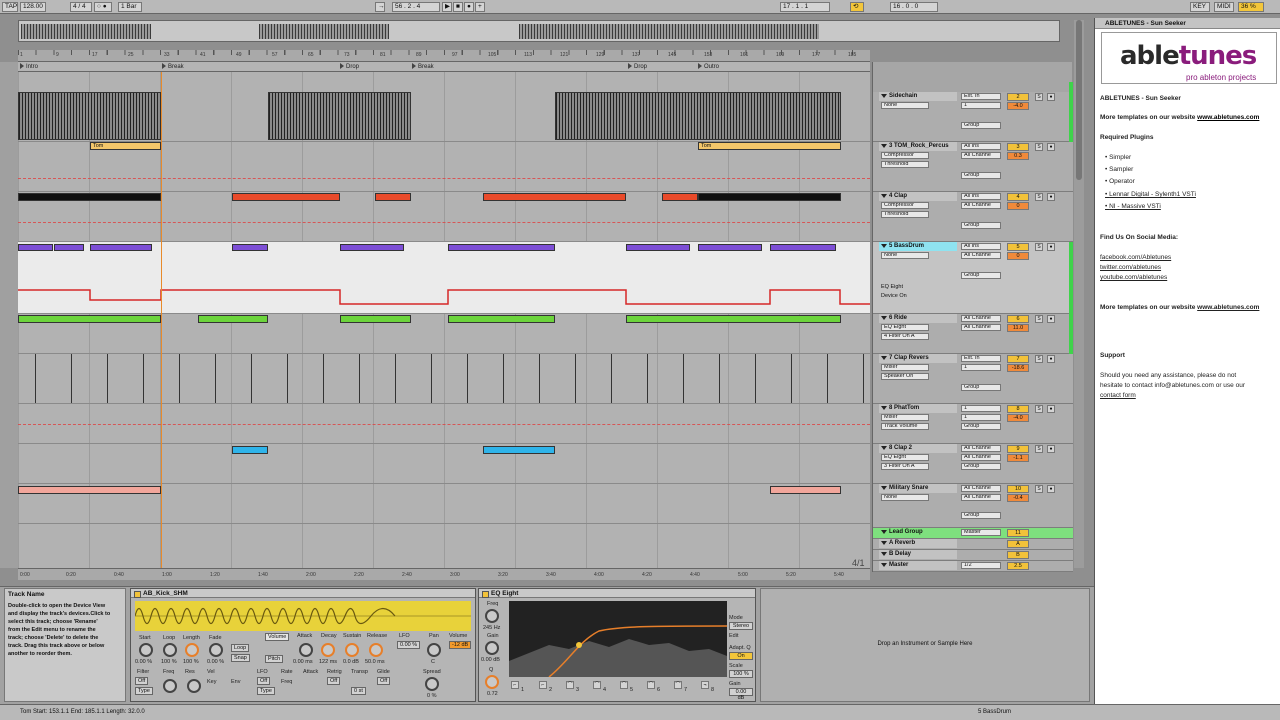 The image size is (1280, 720). I want to click on eq-spectrum-display, so click(618, 639).